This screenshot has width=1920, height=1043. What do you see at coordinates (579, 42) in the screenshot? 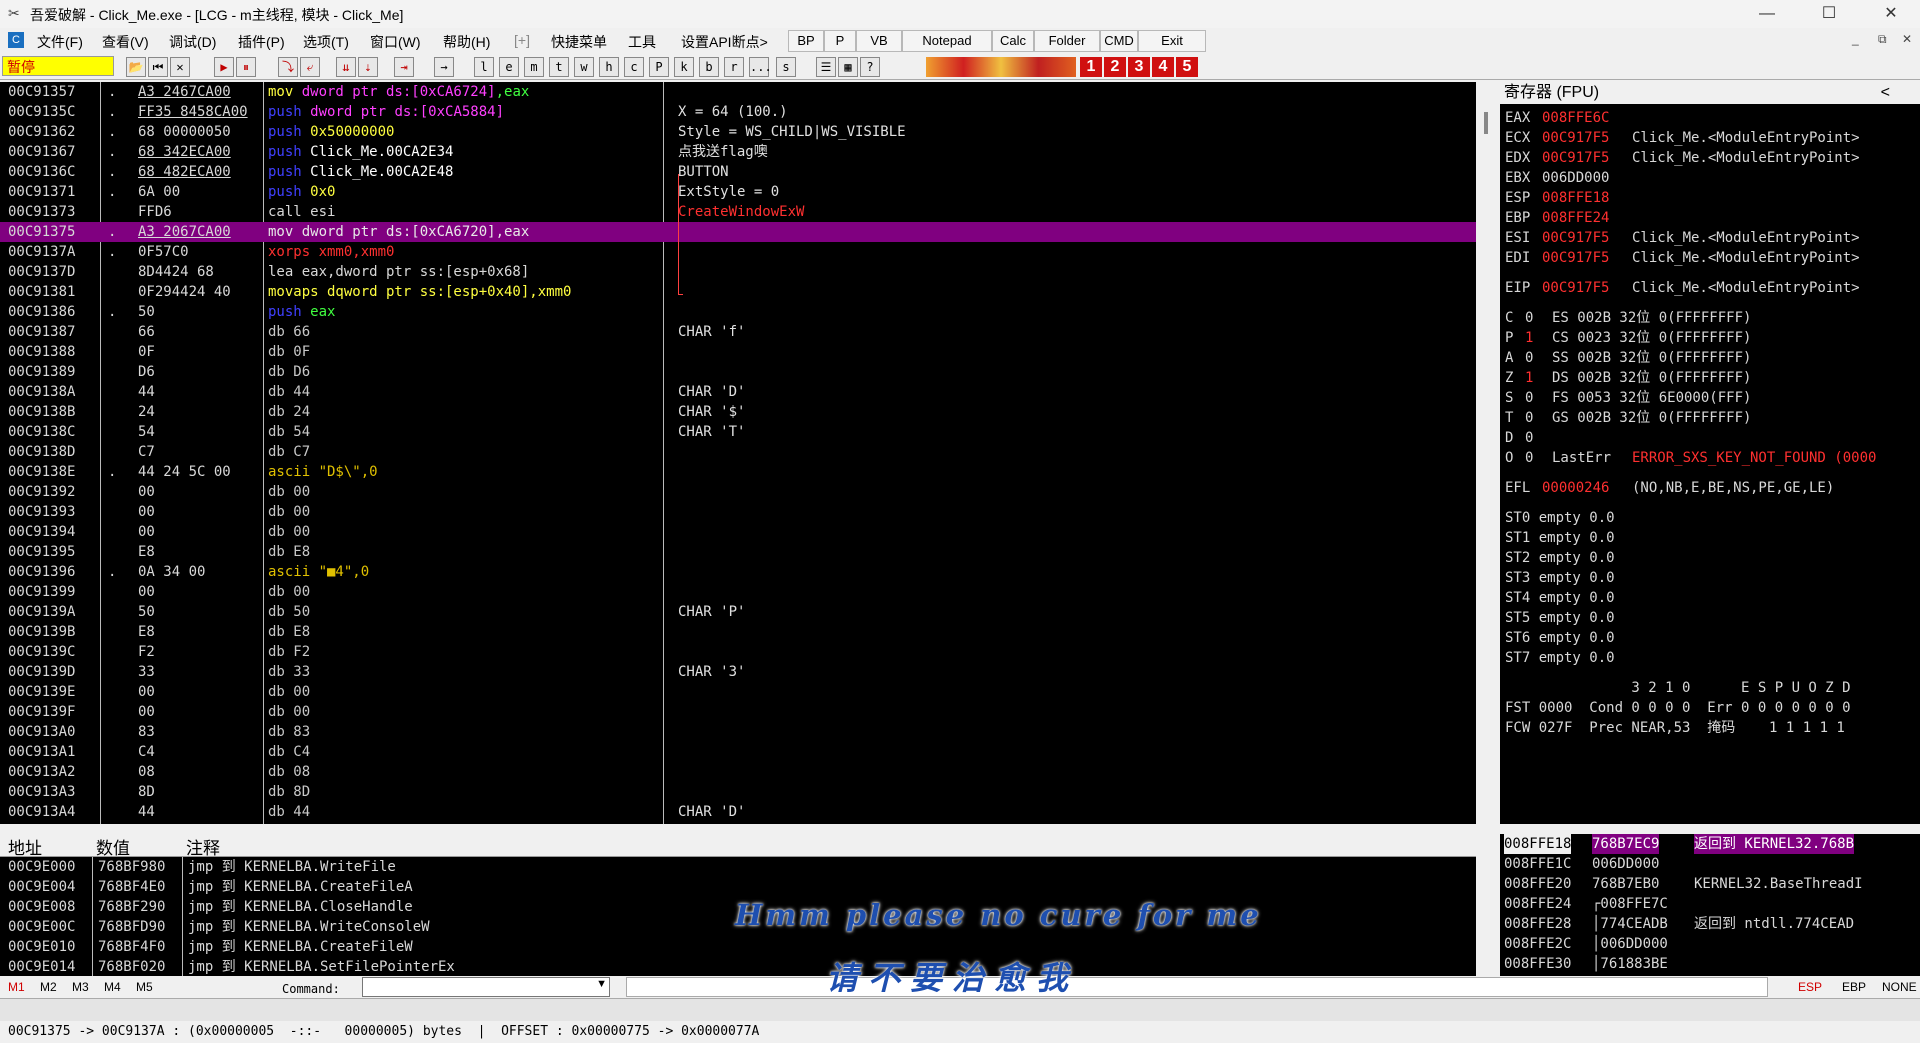
I see `menu-quick: 快捷菜单` at bounding box center [579, 42].